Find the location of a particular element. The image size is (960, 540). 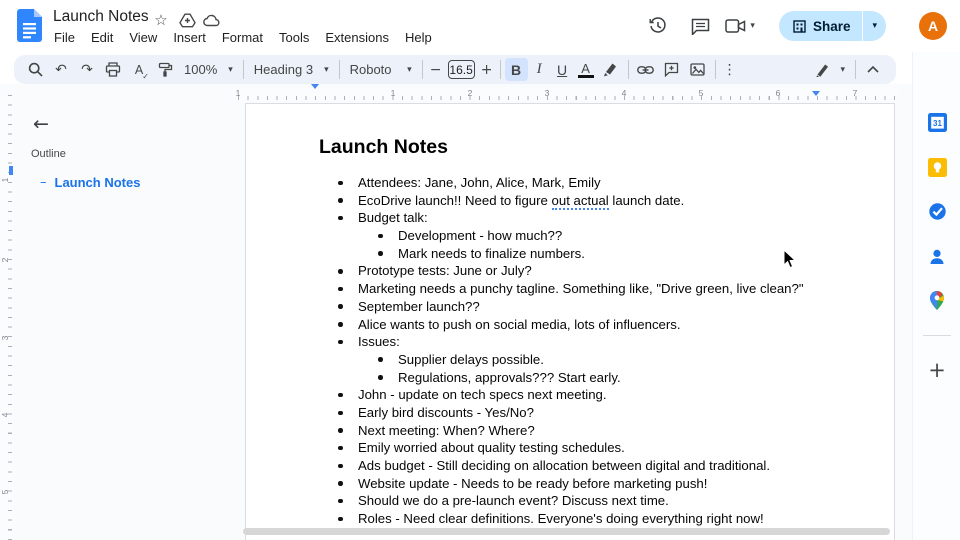

outline-collapse-icon: – is located at coordinates (43, 182).